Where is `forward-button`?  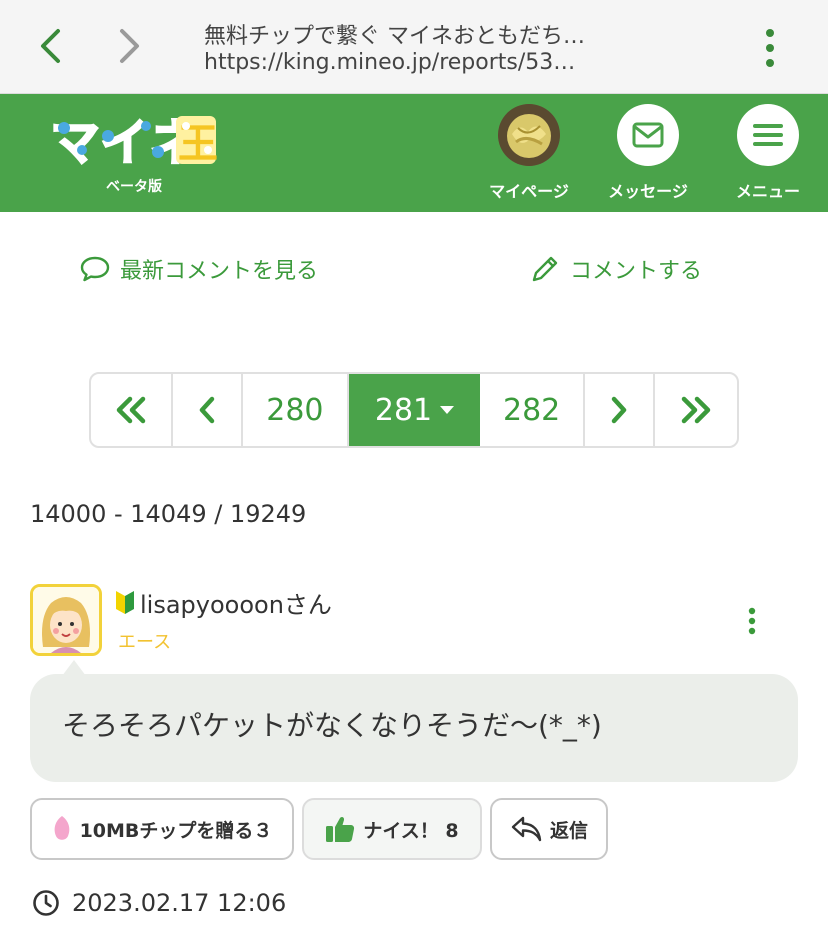
forward-button is located at coordinates (130, 46).